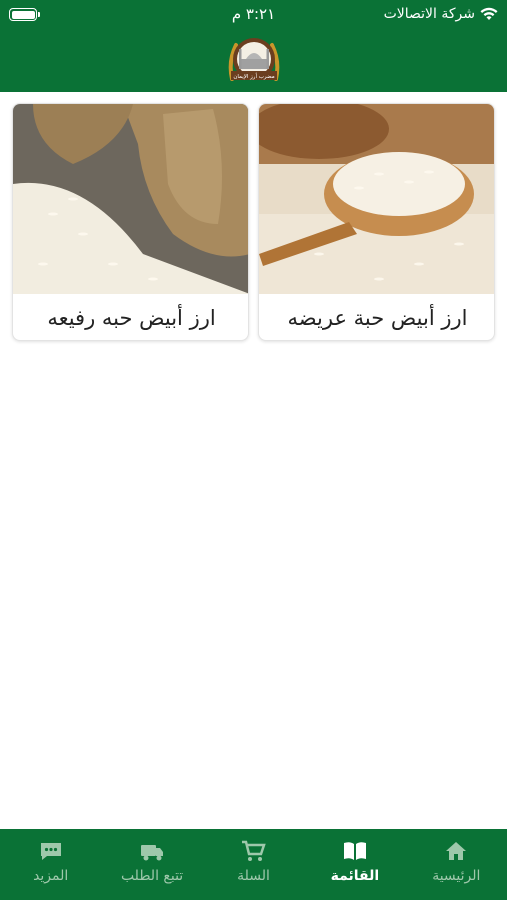 Image resolution: width=507 pixels, height=900 pixels. I want to click on rice-sack-image, so click(130, 199).